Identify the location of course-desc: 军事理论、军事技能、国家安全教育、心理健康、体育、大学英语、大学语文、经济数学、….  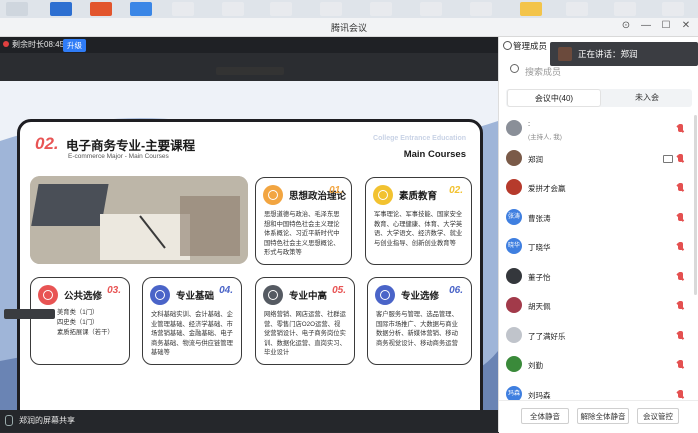
(418, 229).